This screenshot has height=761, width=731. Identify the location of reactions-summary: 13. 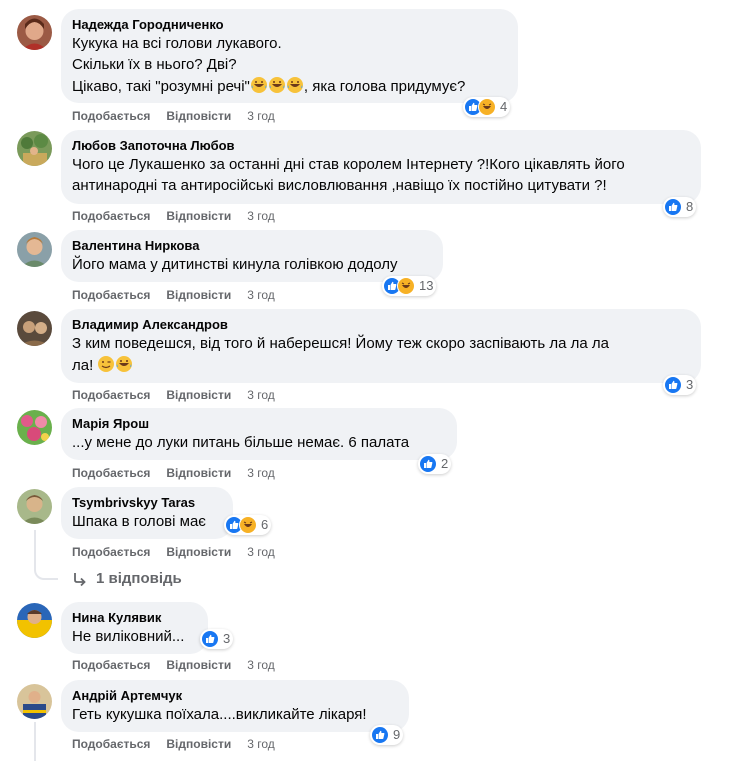
(409, 286).